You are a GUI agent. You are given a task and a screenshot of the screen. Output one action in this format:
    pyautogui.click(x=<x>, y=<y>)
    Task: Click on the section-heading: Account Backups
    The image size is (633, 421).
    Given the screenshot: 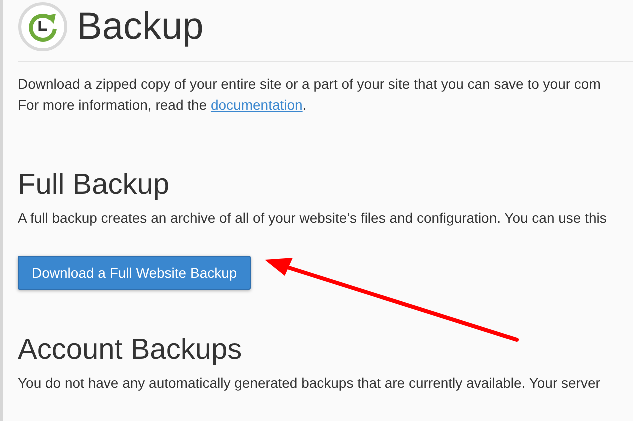 What is the action you would take?
    pyautogui.click(x=131, y=350)
    